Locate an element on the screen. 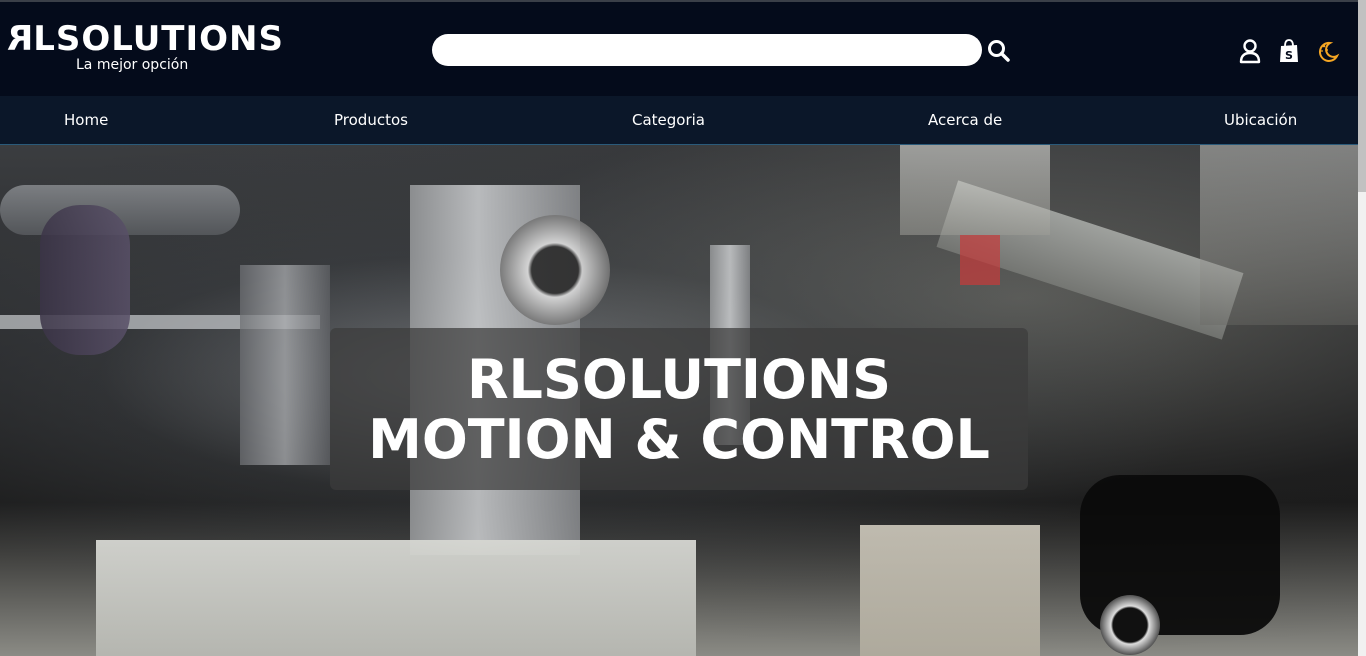 The image size is (1366, 656). user-icon is located at coordinates (1250, 51).